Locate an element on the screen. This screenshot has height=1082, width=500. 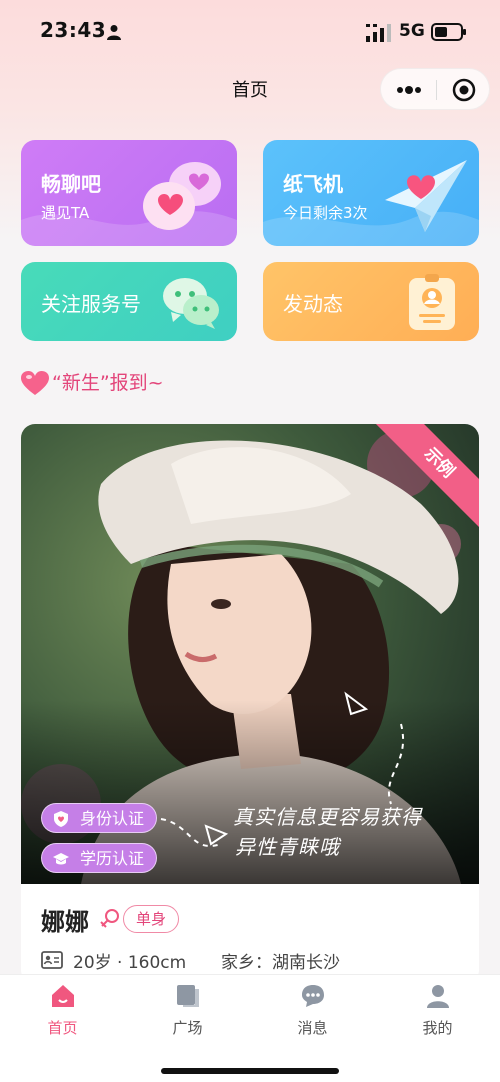
education-verified-badge: 学历认证 is located at coordinates (99, 858).